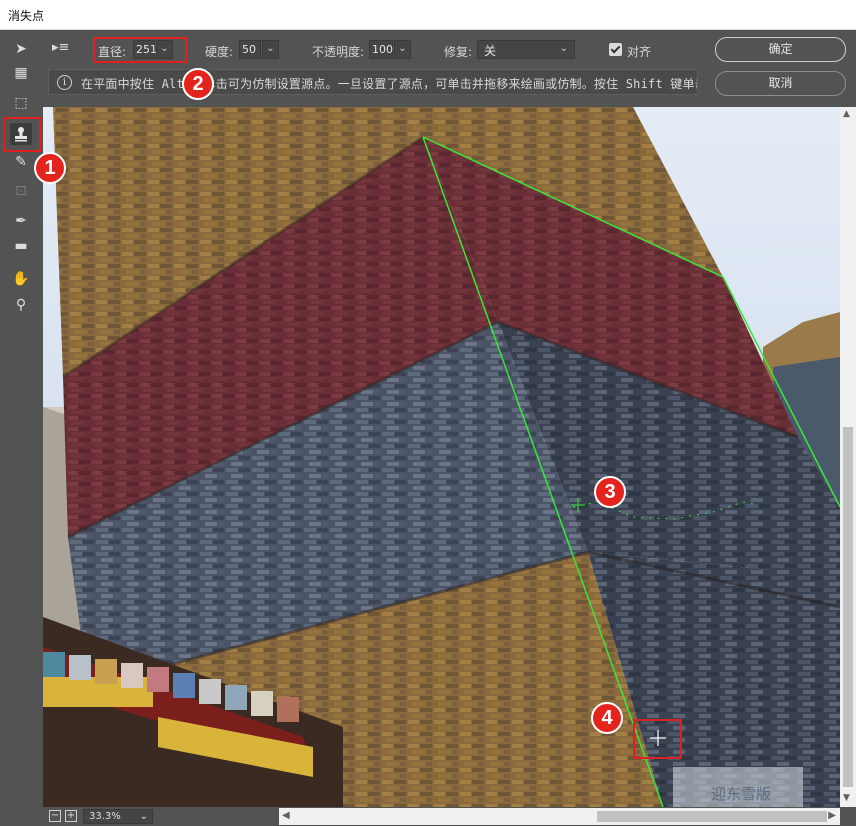 This screenshot has width=856, height=826. What do you see at coordinates (55, 816) in the screenshot?
I see `zoom-out-button: −` at bounding box center [55, 816].